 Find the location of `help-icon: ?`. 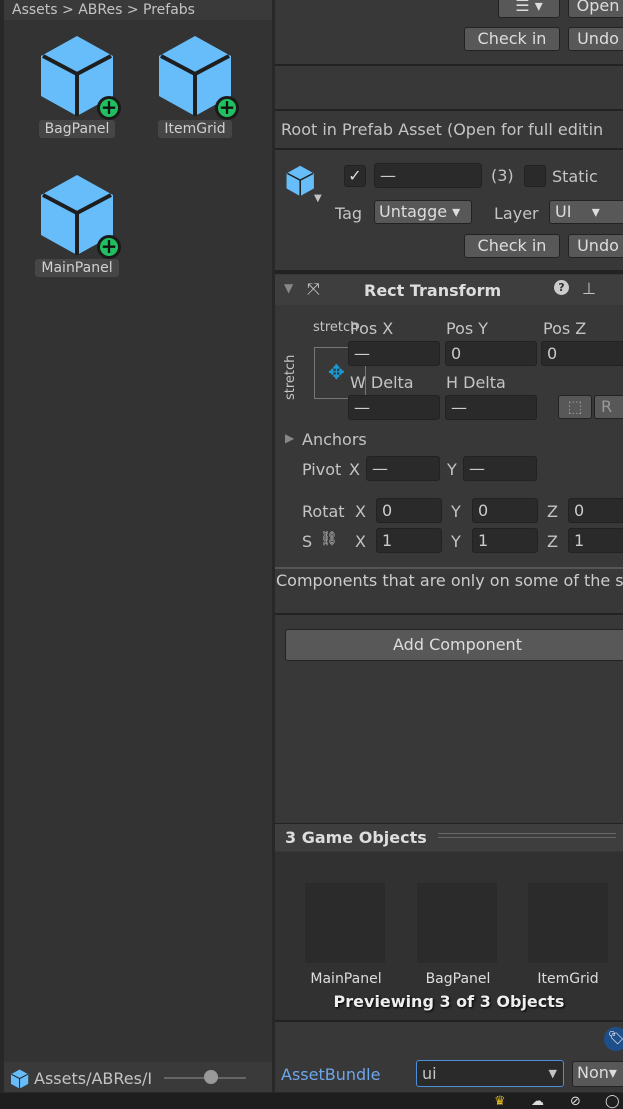

help-icon: ? is located at coordinates (561, 287).